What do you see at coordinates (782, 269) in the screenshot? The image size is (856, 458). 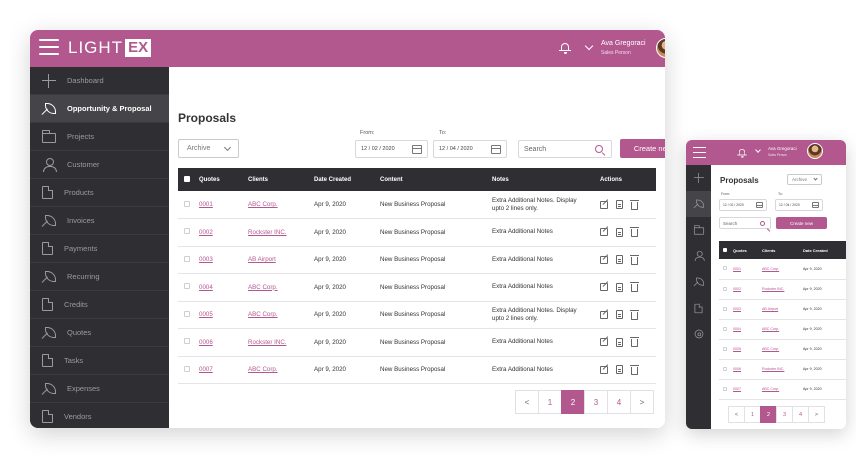 I see `table-row: 0001 ABC Corp. Apr 9, 2020` at bounding box center [782, 269].